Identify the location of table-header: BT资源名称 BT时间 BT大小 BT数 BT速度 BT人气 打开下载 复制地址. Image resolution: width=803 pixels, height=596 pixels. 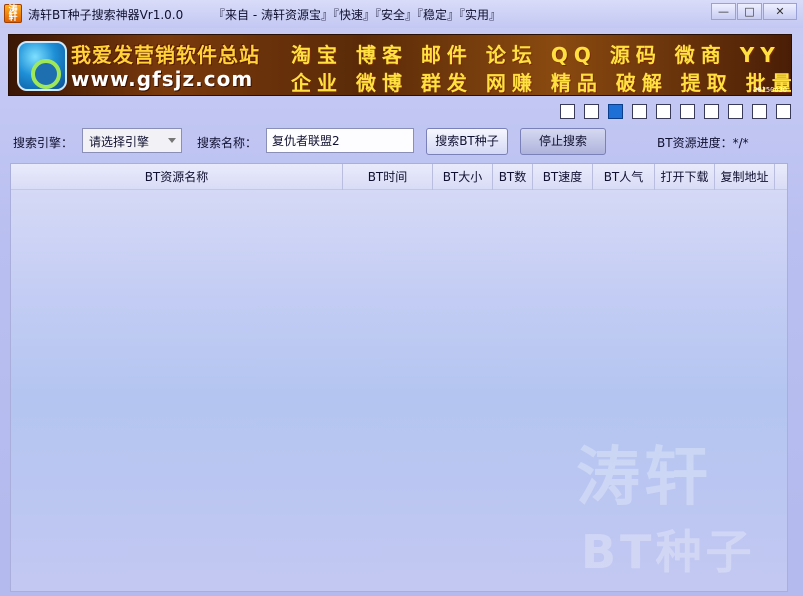
(399, 177).